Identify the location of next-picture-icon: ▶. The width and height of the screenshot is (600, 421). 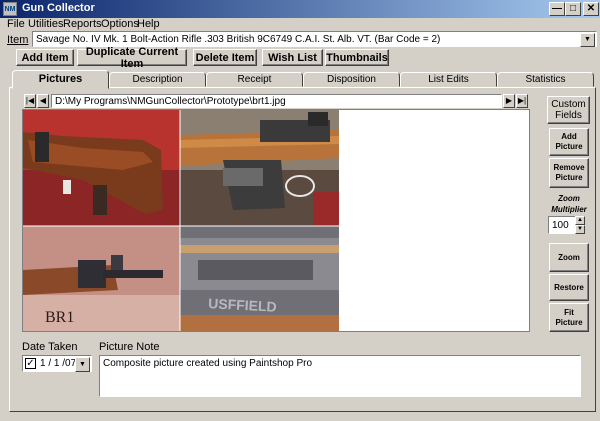
(509, 101).